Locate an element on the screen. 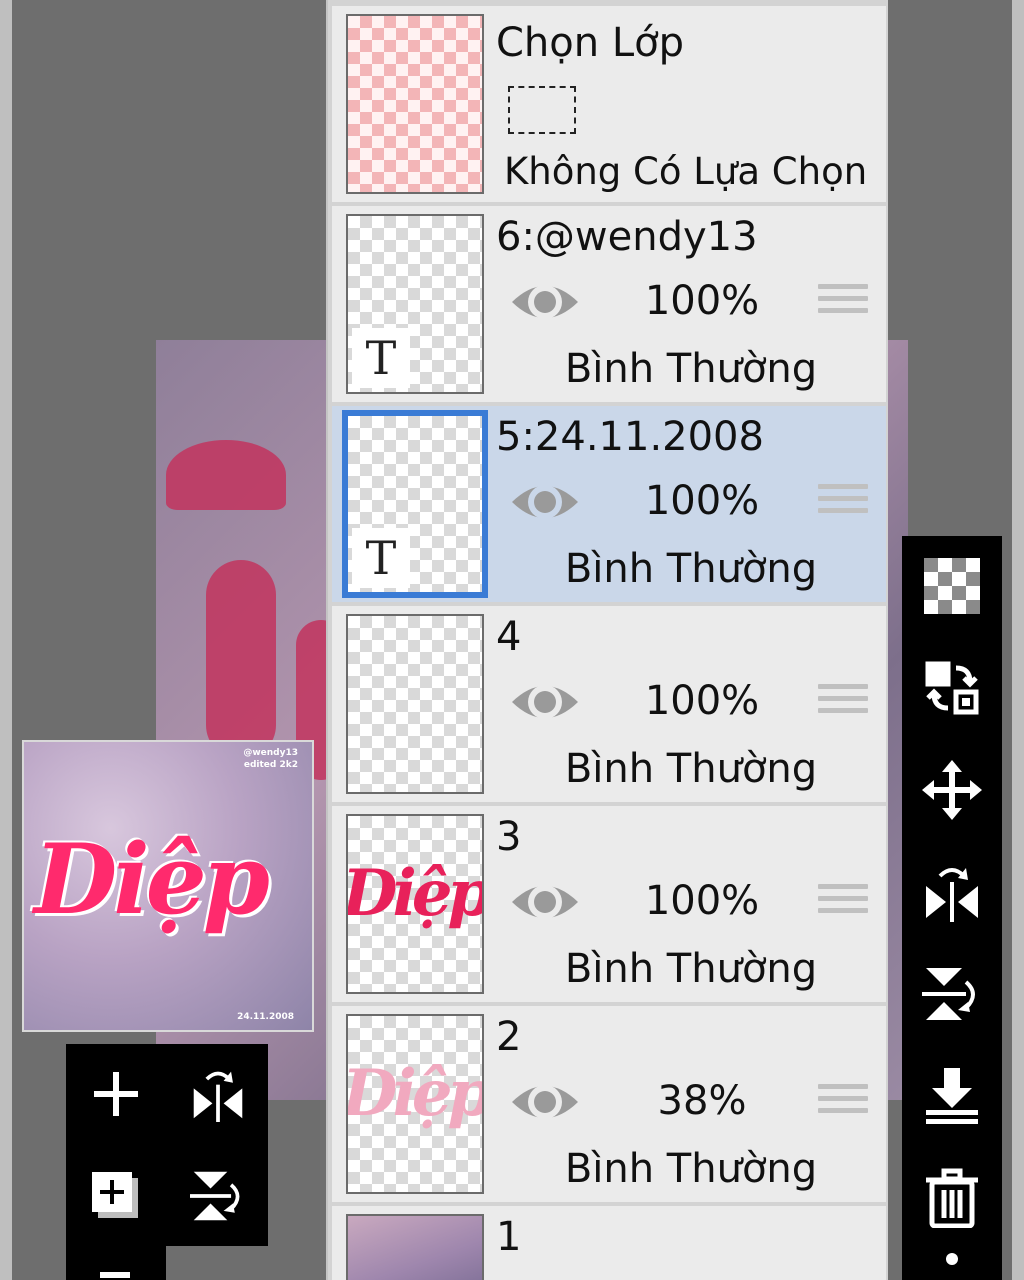 This screenshot has width=1024, height=1280. flip-layer-vertical-icon is located at coordinates (218, 1196).